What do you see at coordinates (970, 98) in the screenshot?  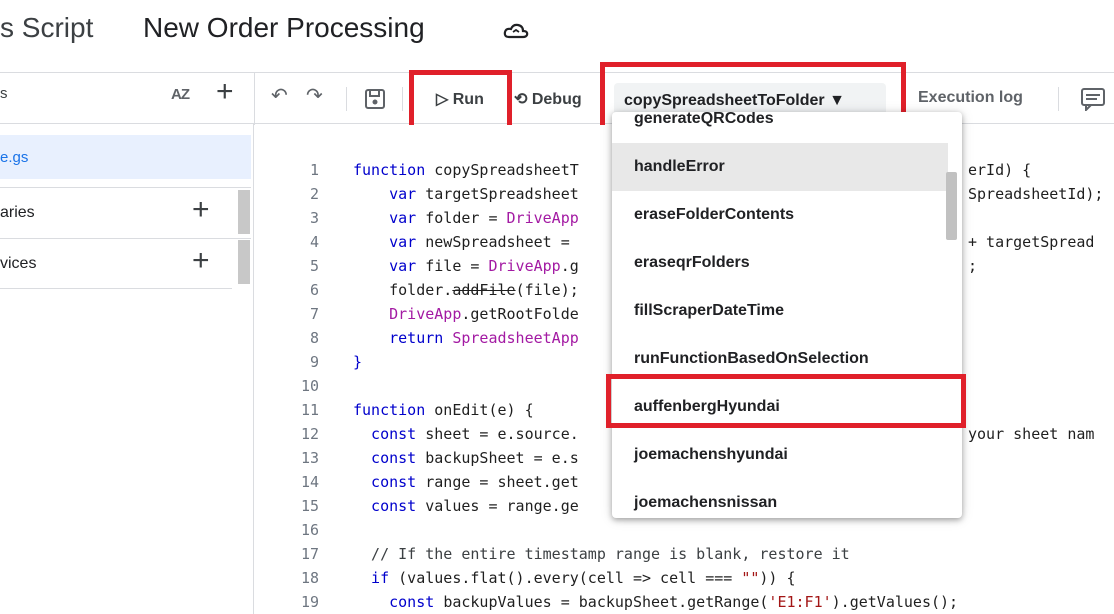 I see `execution-log-button: Execution log` at bounding box center [970, 98].